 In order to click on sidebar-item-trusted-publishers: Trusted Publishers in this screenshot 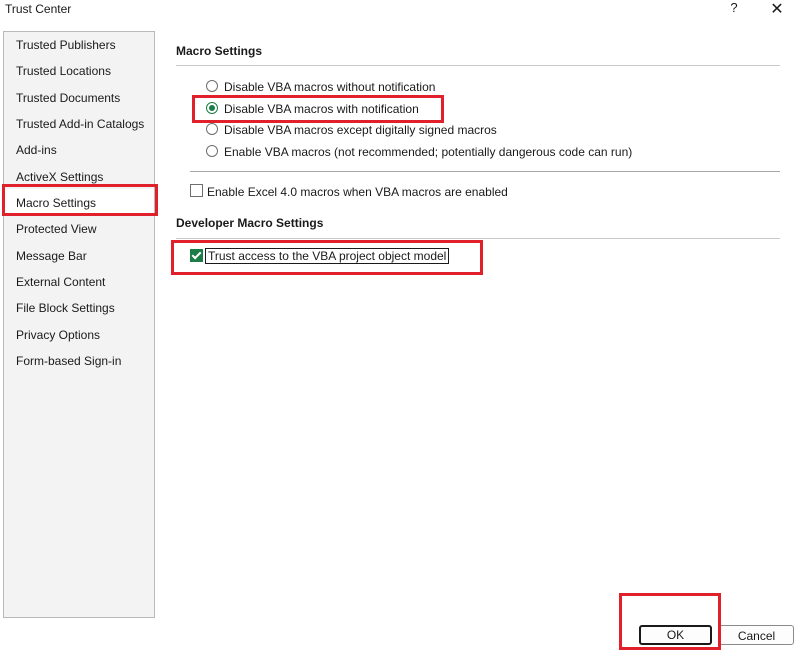, I will do `click(66, 45)`.